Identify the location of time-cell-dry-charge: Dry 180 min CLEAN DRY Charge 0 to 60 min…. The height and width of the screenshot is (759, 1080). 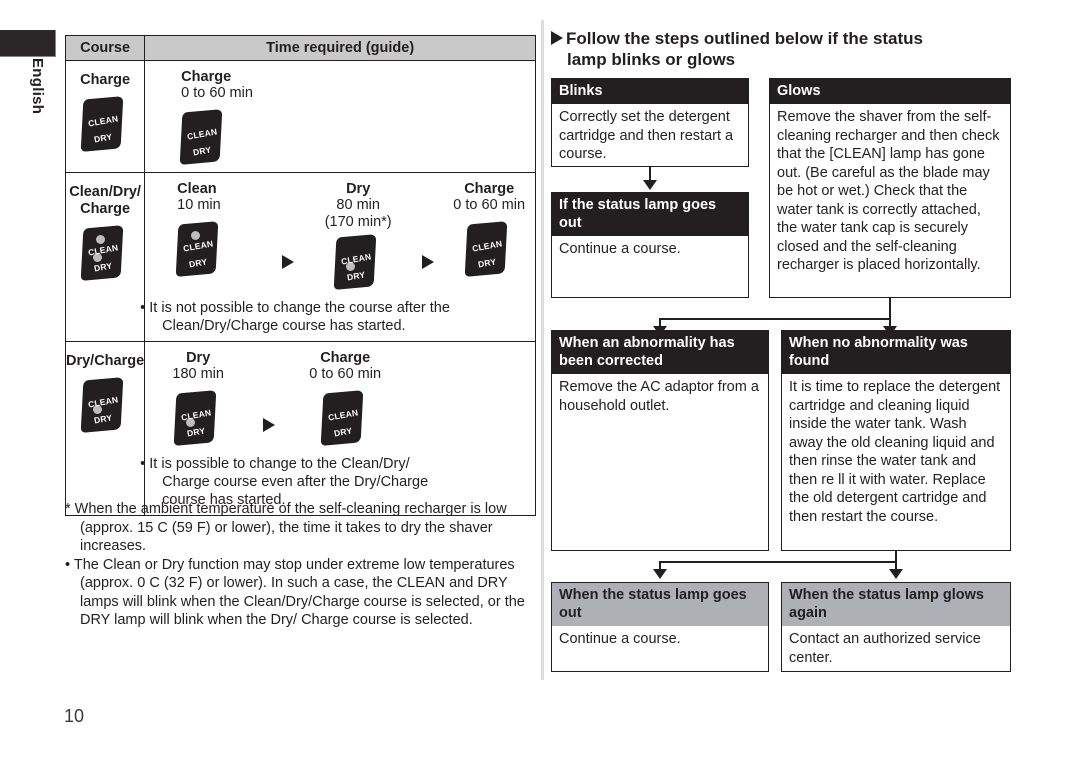
(338, 428).